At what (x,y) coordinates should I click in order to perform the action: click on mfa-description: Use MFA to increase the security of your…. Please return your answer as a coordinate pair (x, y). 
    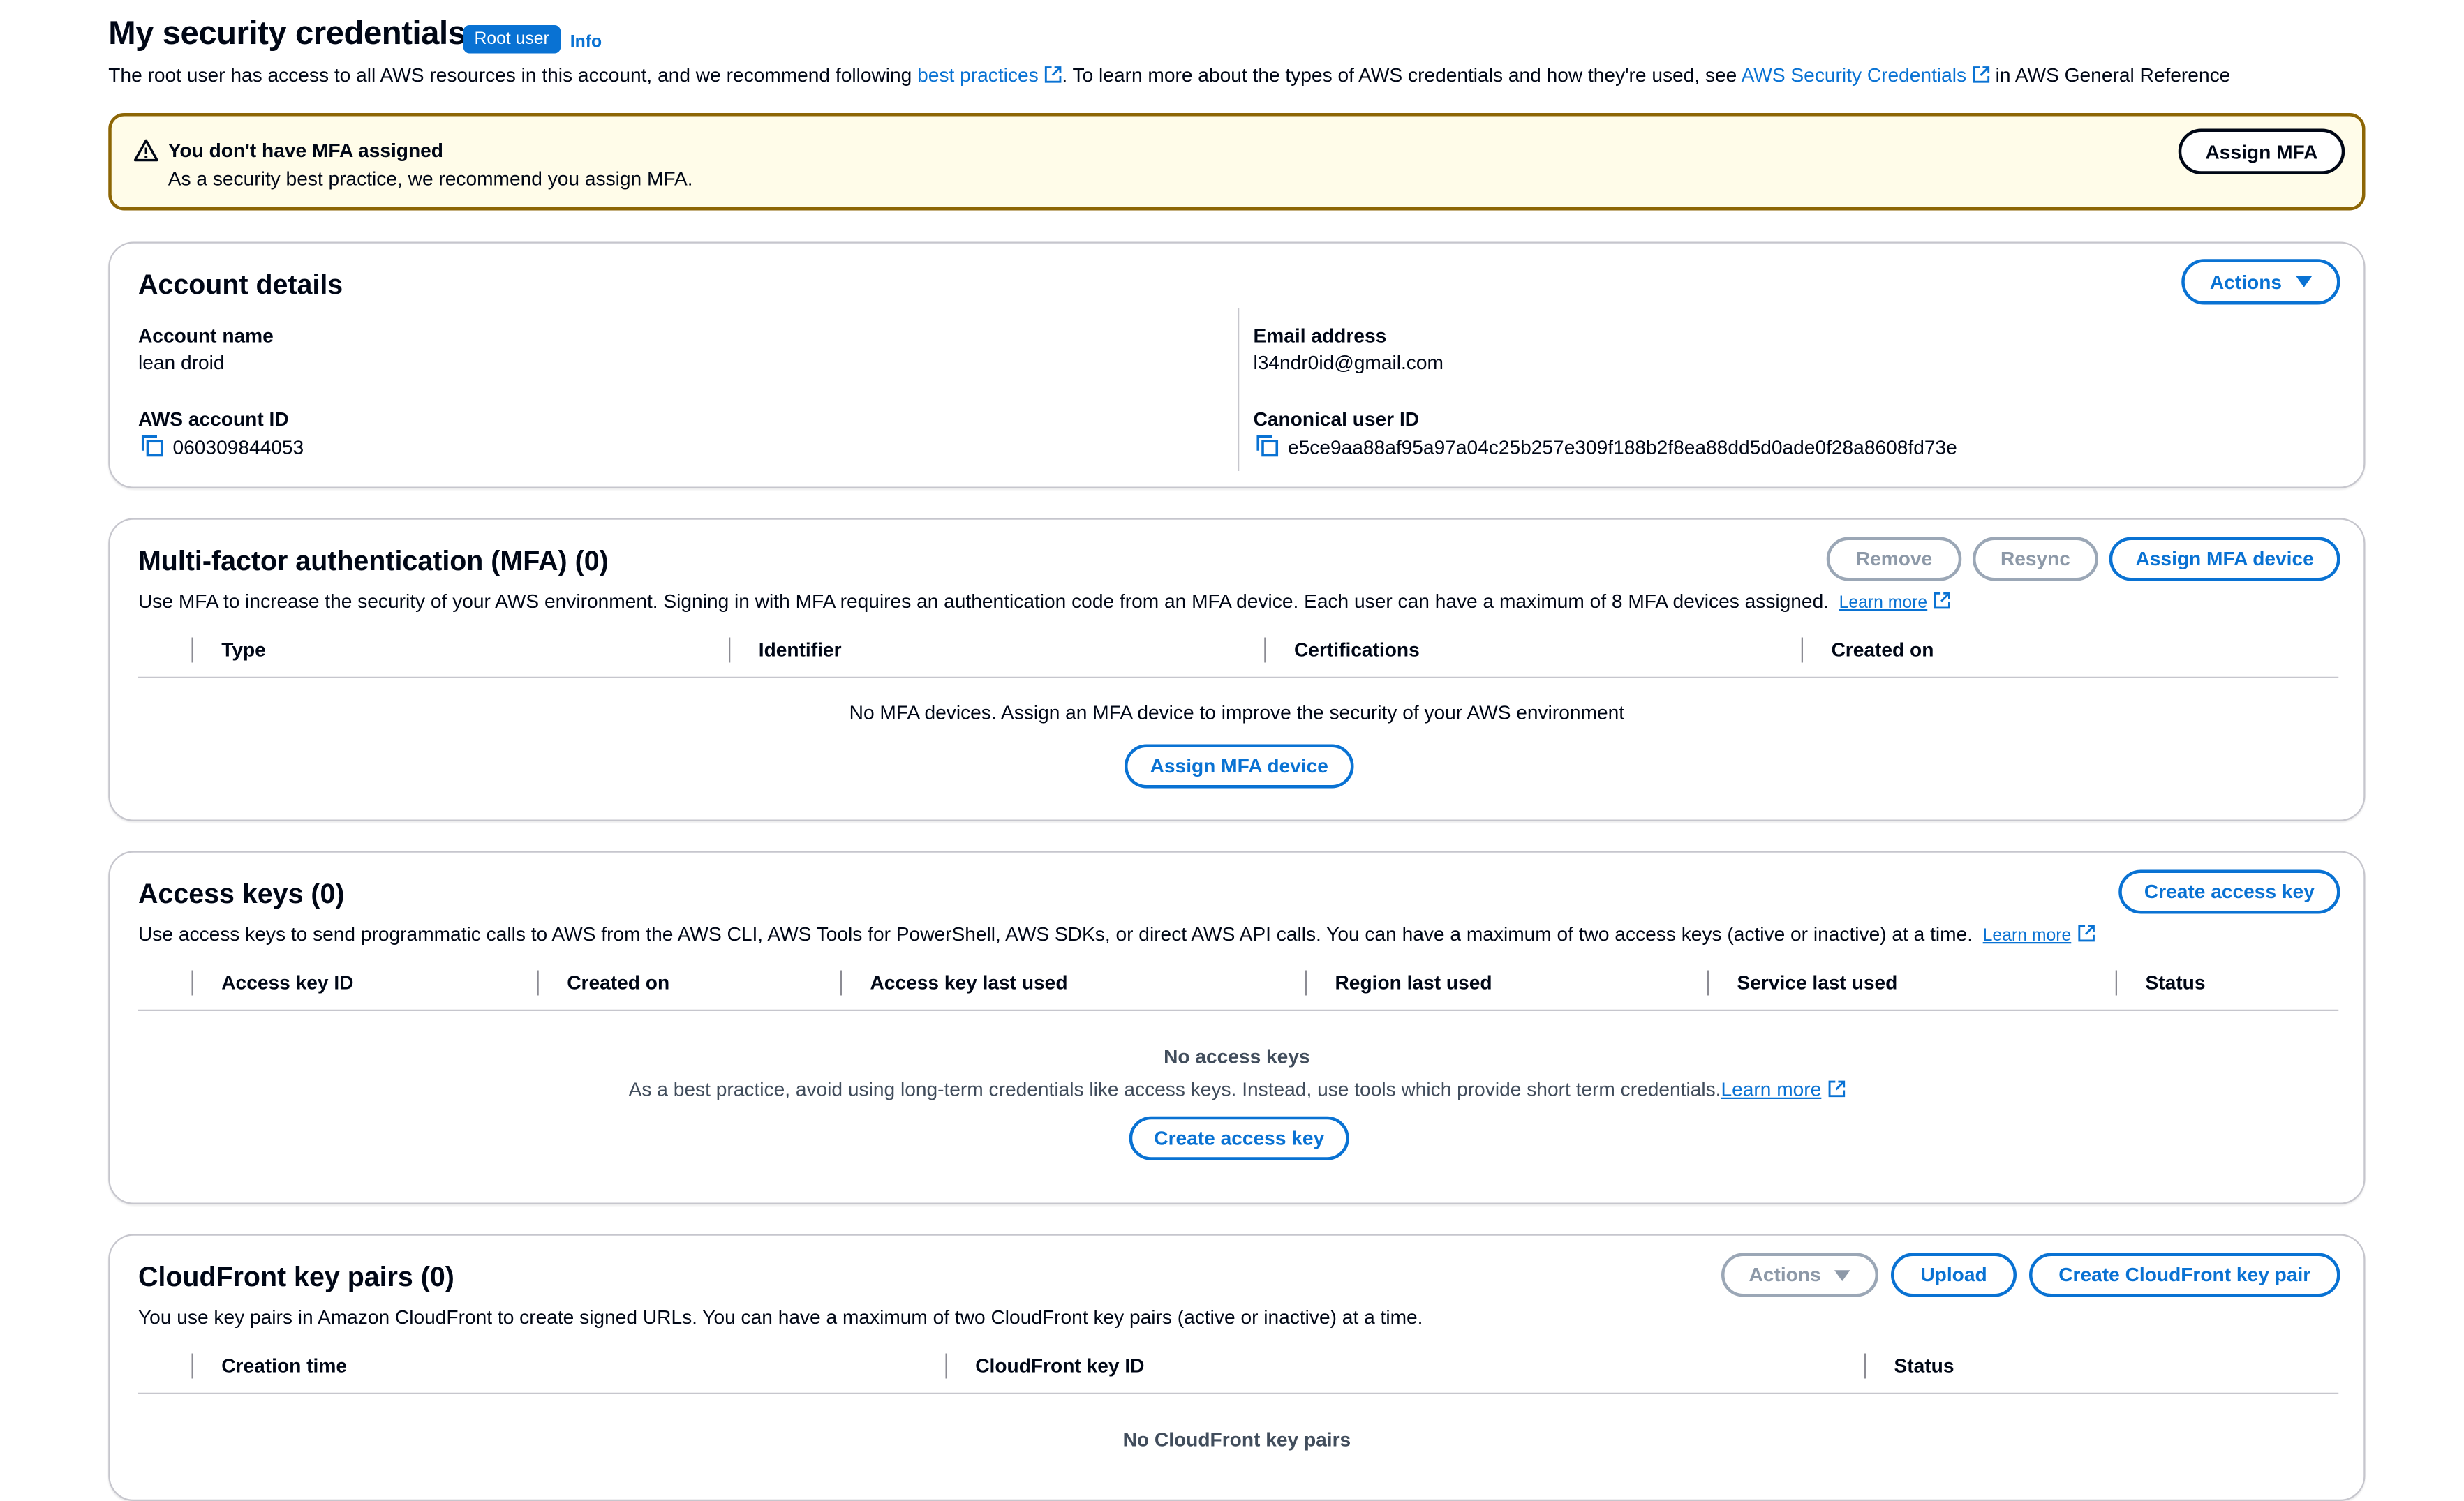
    Looking at the image, I should click on (1044, 601).